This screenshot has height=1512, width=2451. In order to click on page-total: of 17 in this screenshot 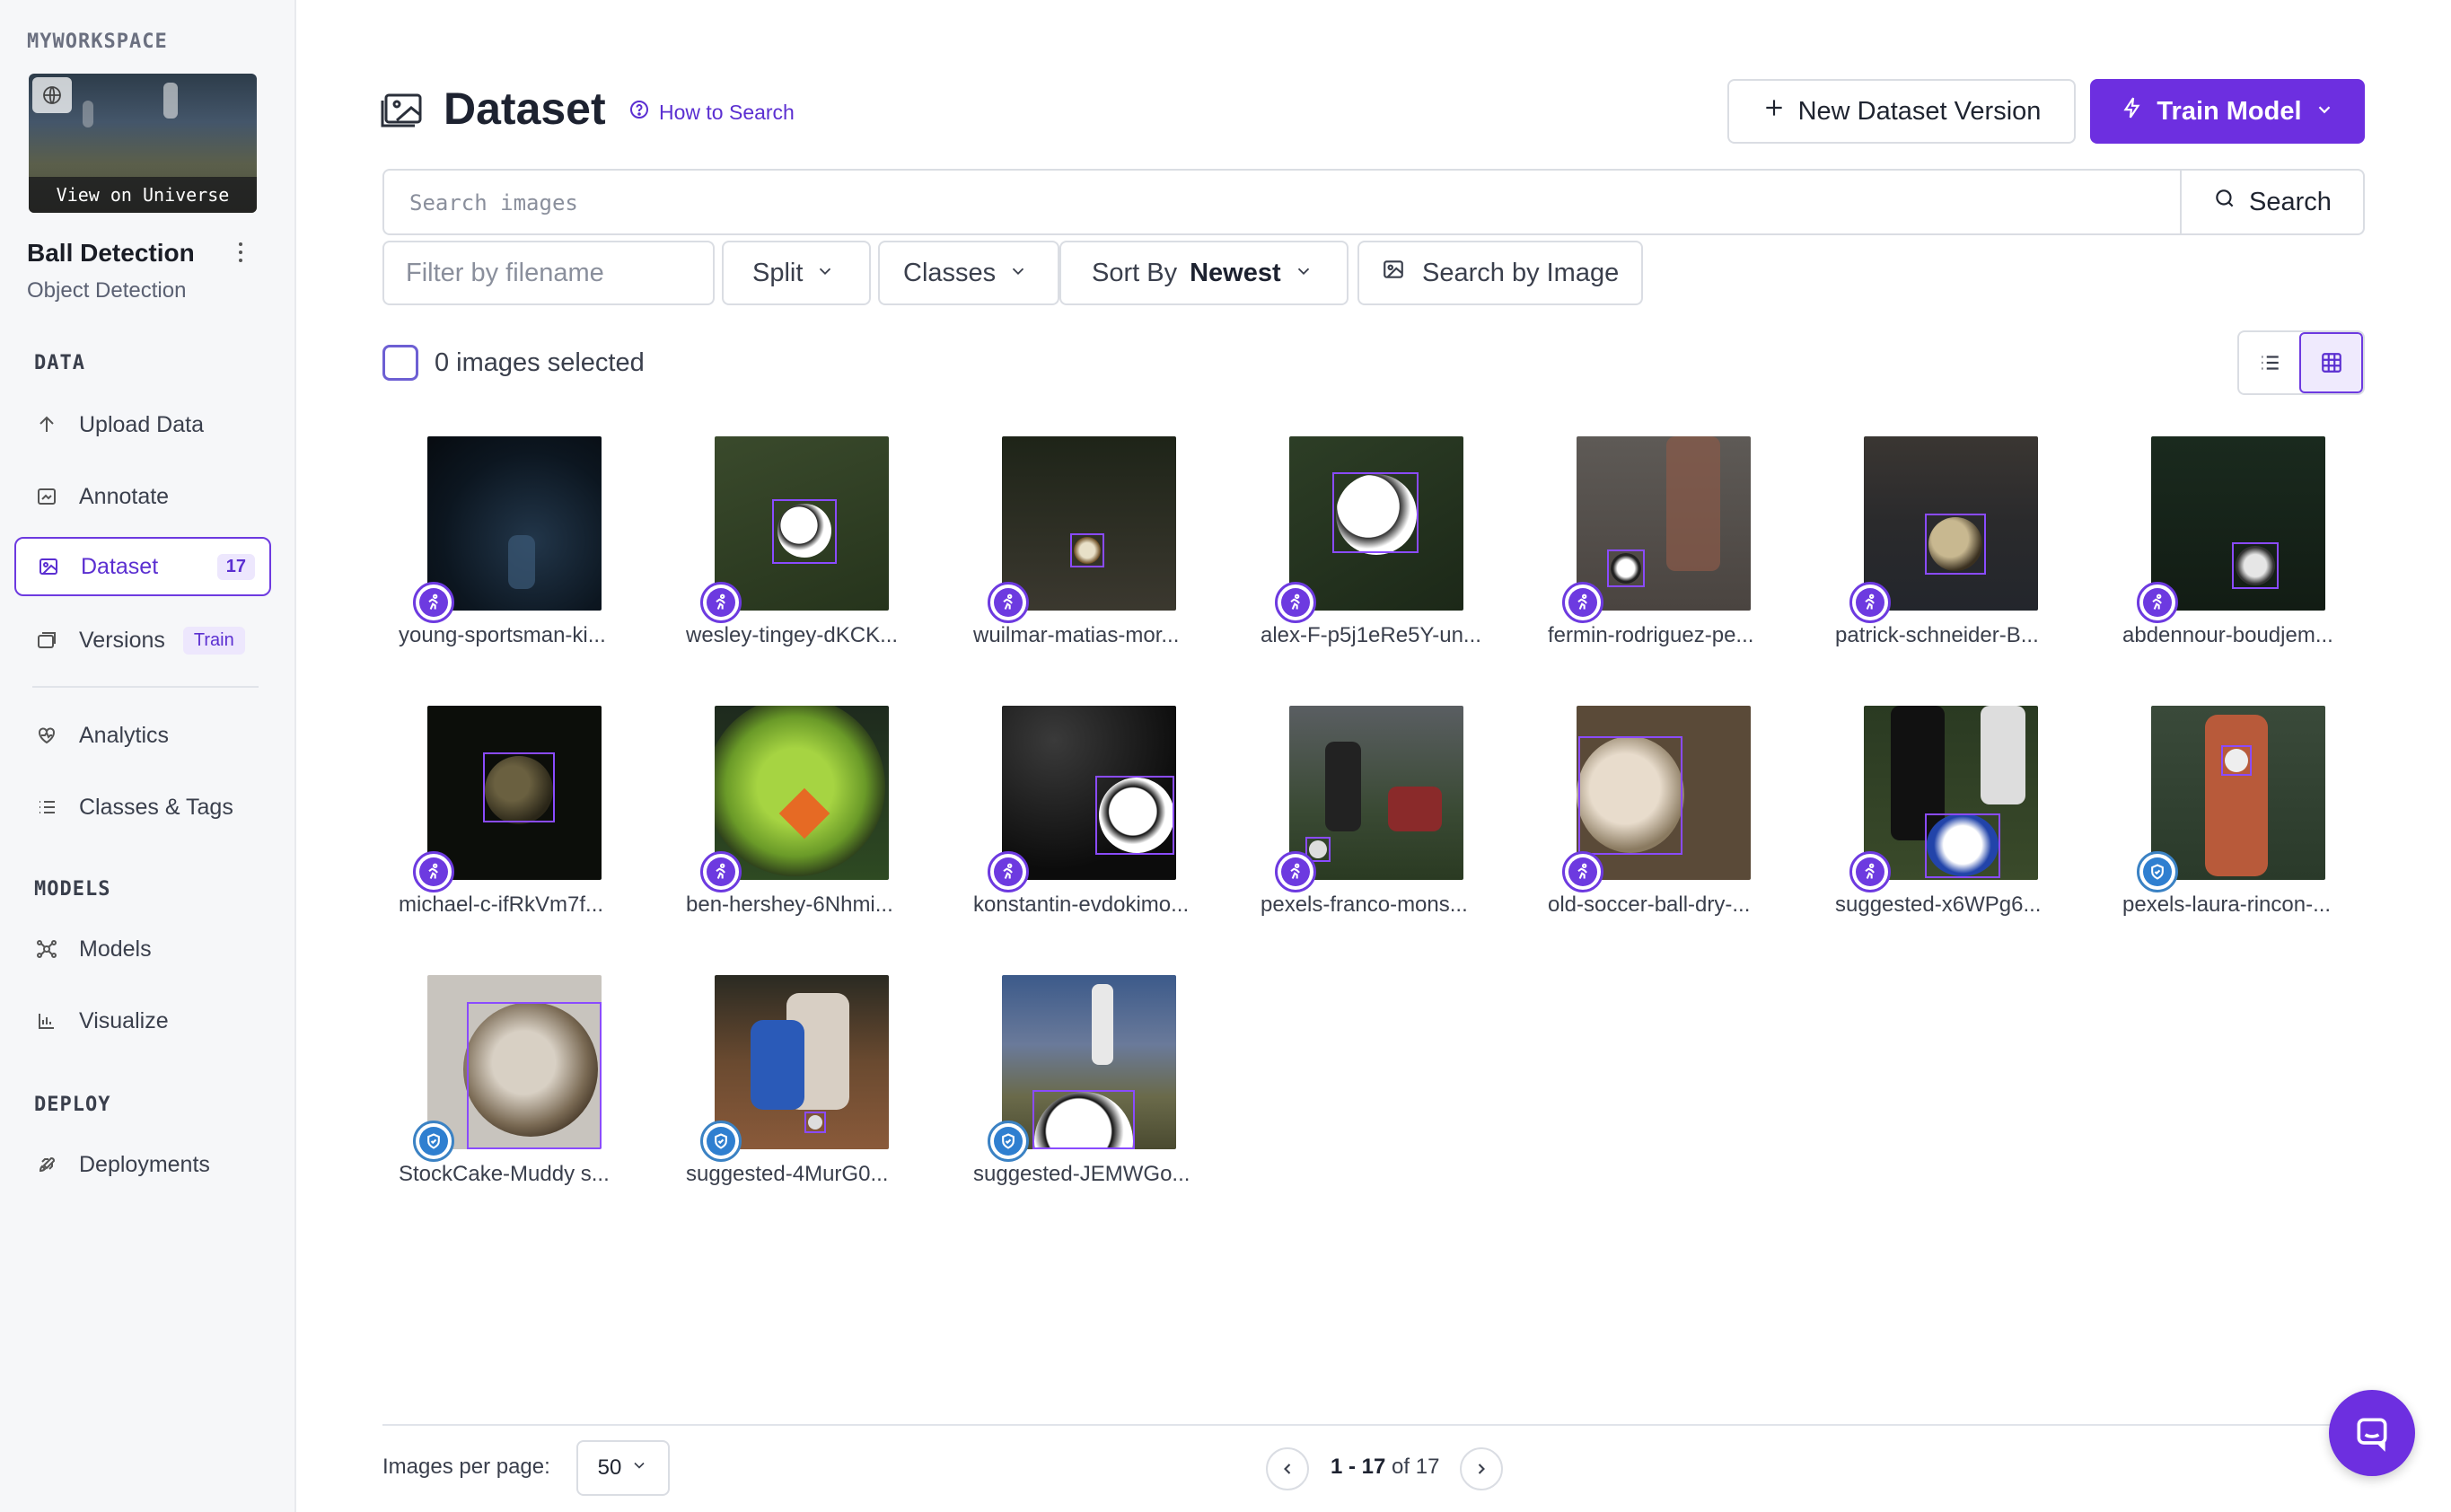, I will do `click(1416, 1467)`.